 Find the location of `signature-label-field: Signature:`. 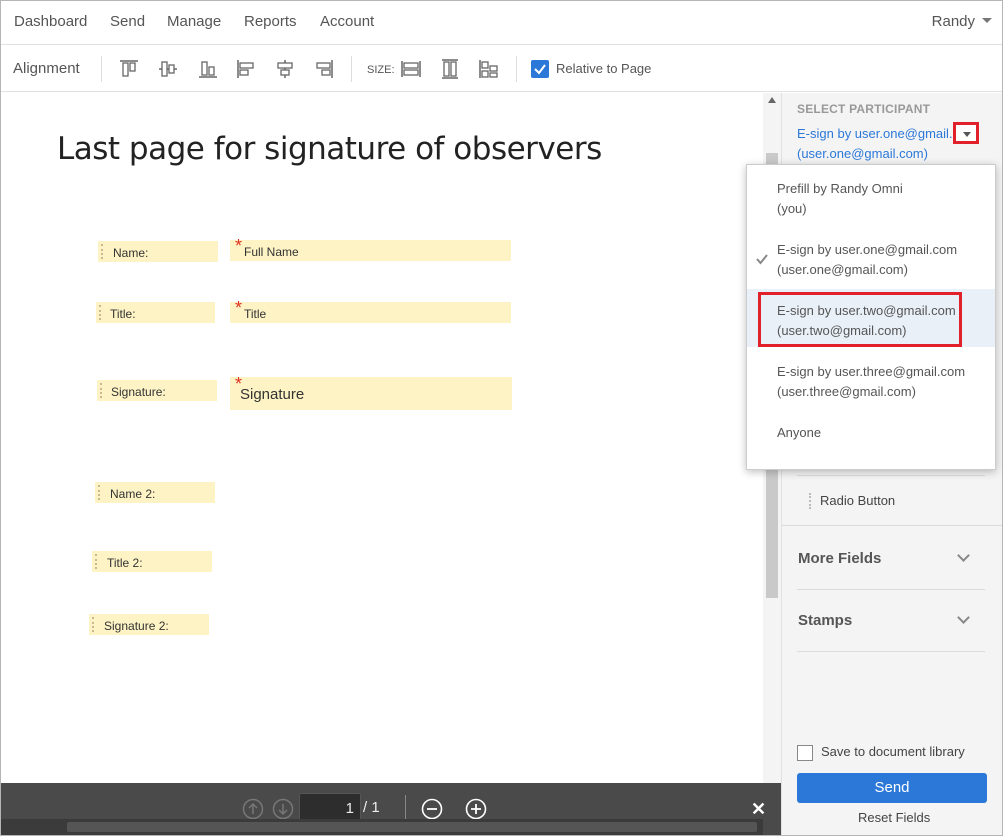

signature-label-field: Signature: is located at coordinates (157, 390).